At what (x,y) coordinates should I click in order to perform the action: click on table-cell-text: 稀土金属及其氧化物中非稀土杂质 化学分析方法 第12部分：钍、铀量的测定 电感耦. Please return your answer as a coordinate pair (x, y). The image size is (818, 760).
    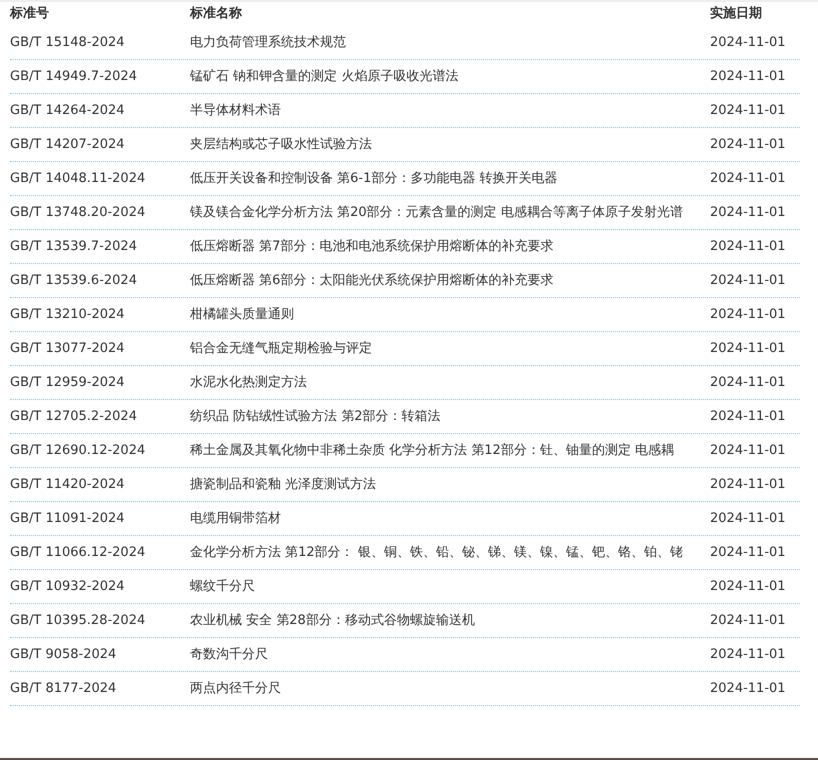
    Looking at the image, I should click on (432, 451).